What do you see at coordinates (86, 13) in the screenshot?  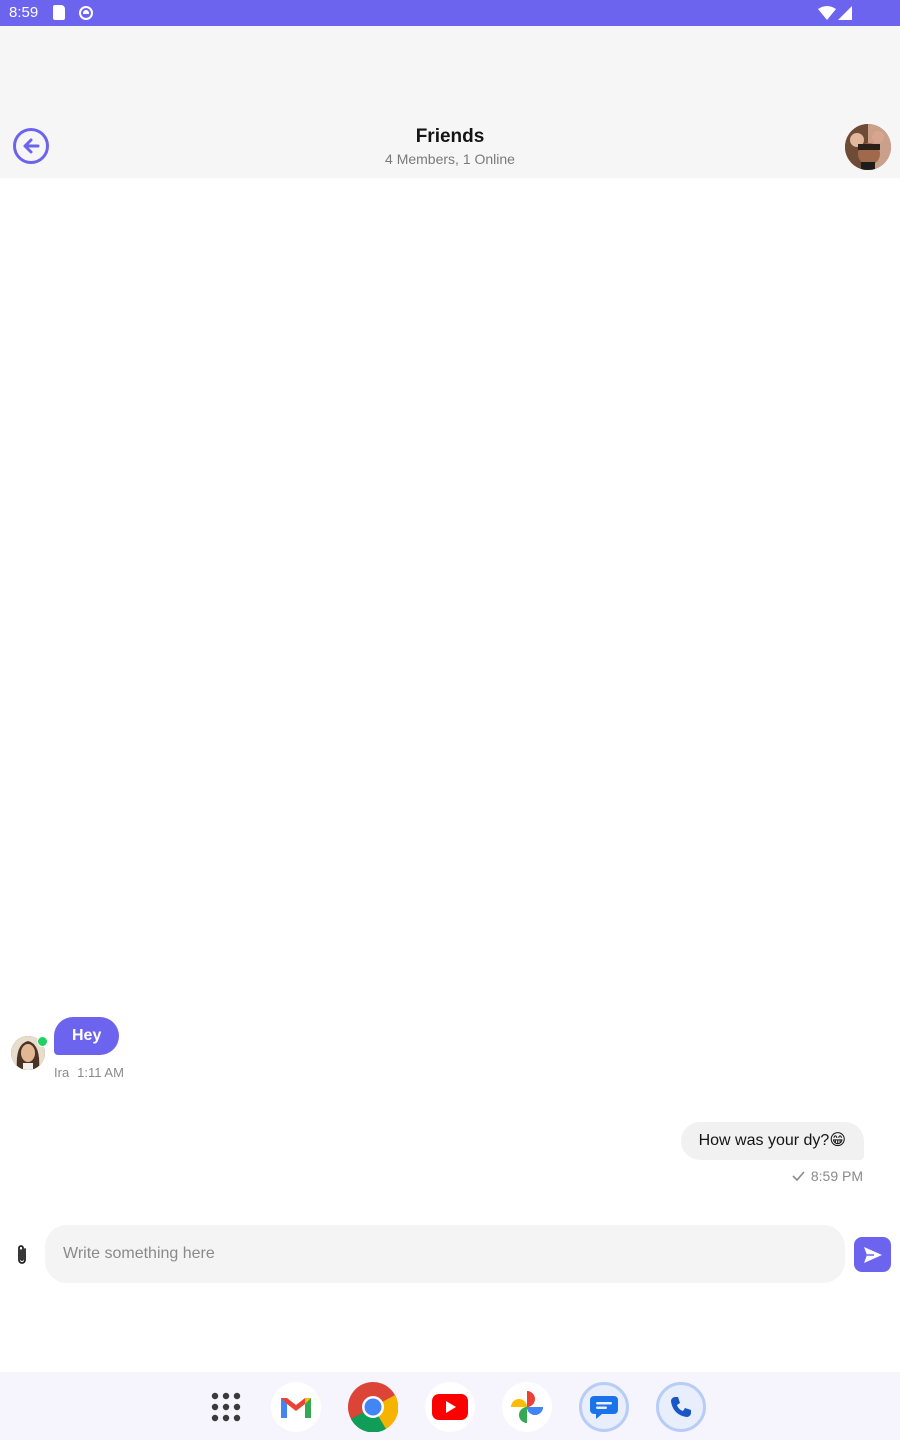 I see `sync-icon` at bounding box center [86, 13].